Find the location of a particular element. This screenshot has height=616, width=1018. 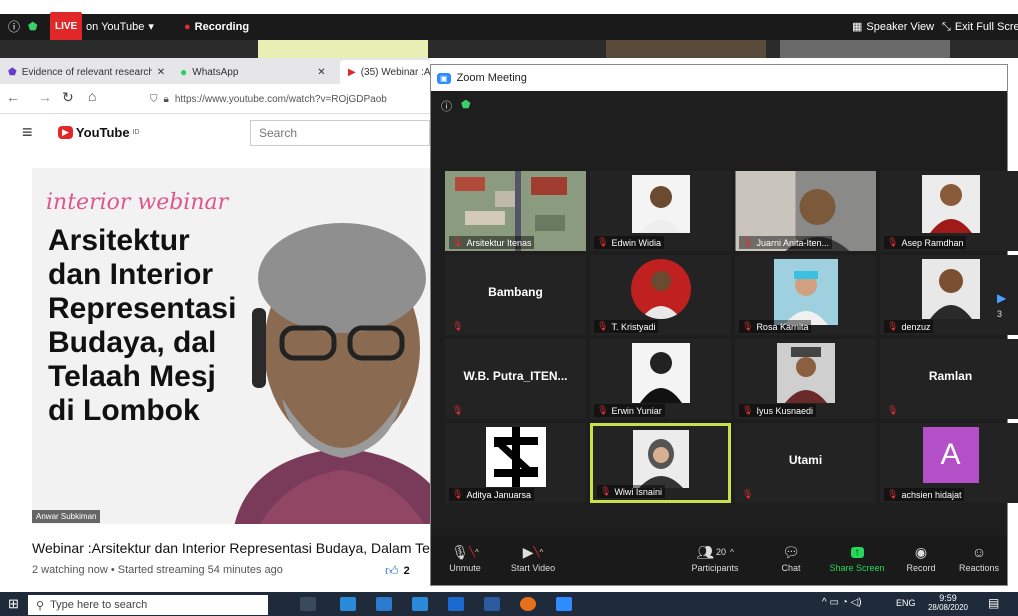

video-line-4: Budaya, dal is located at coordinates (132, 342).